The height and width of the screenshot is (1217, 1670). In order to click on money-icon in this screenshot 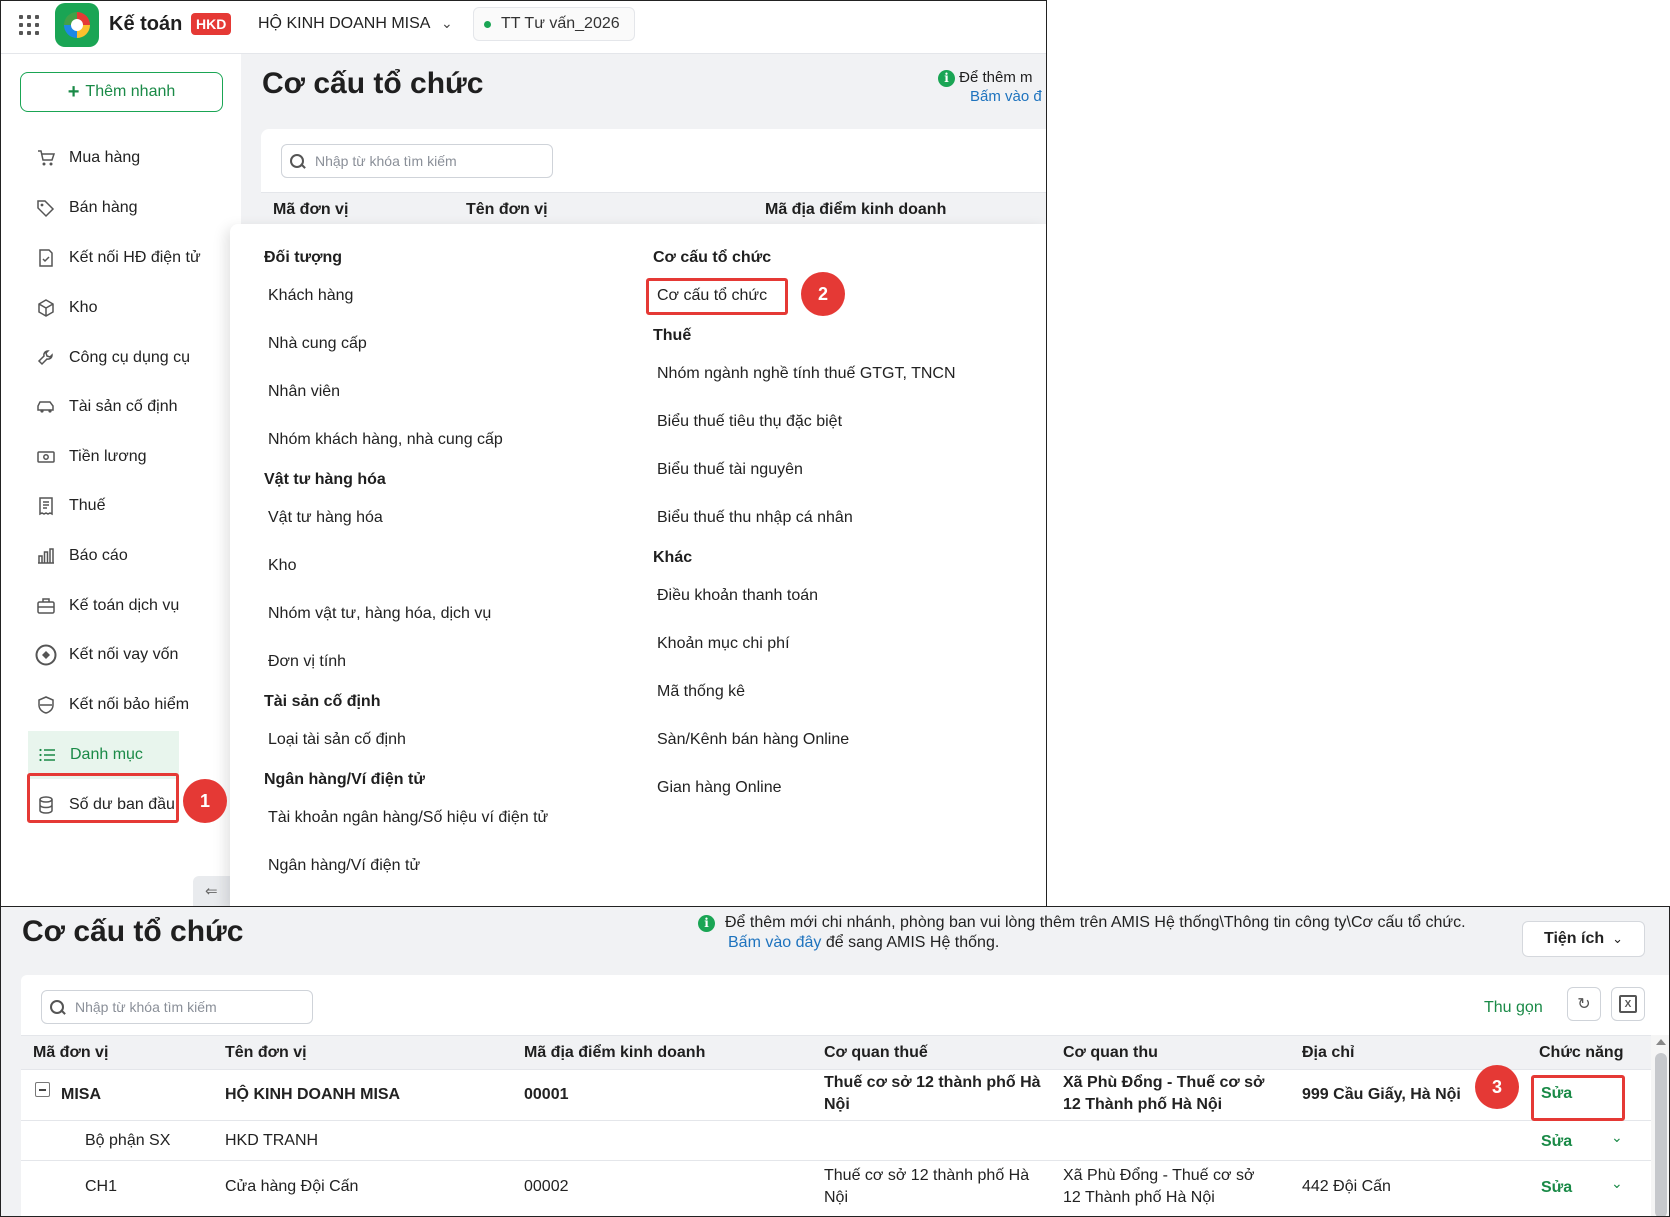, I will do `click(46, 457)`.